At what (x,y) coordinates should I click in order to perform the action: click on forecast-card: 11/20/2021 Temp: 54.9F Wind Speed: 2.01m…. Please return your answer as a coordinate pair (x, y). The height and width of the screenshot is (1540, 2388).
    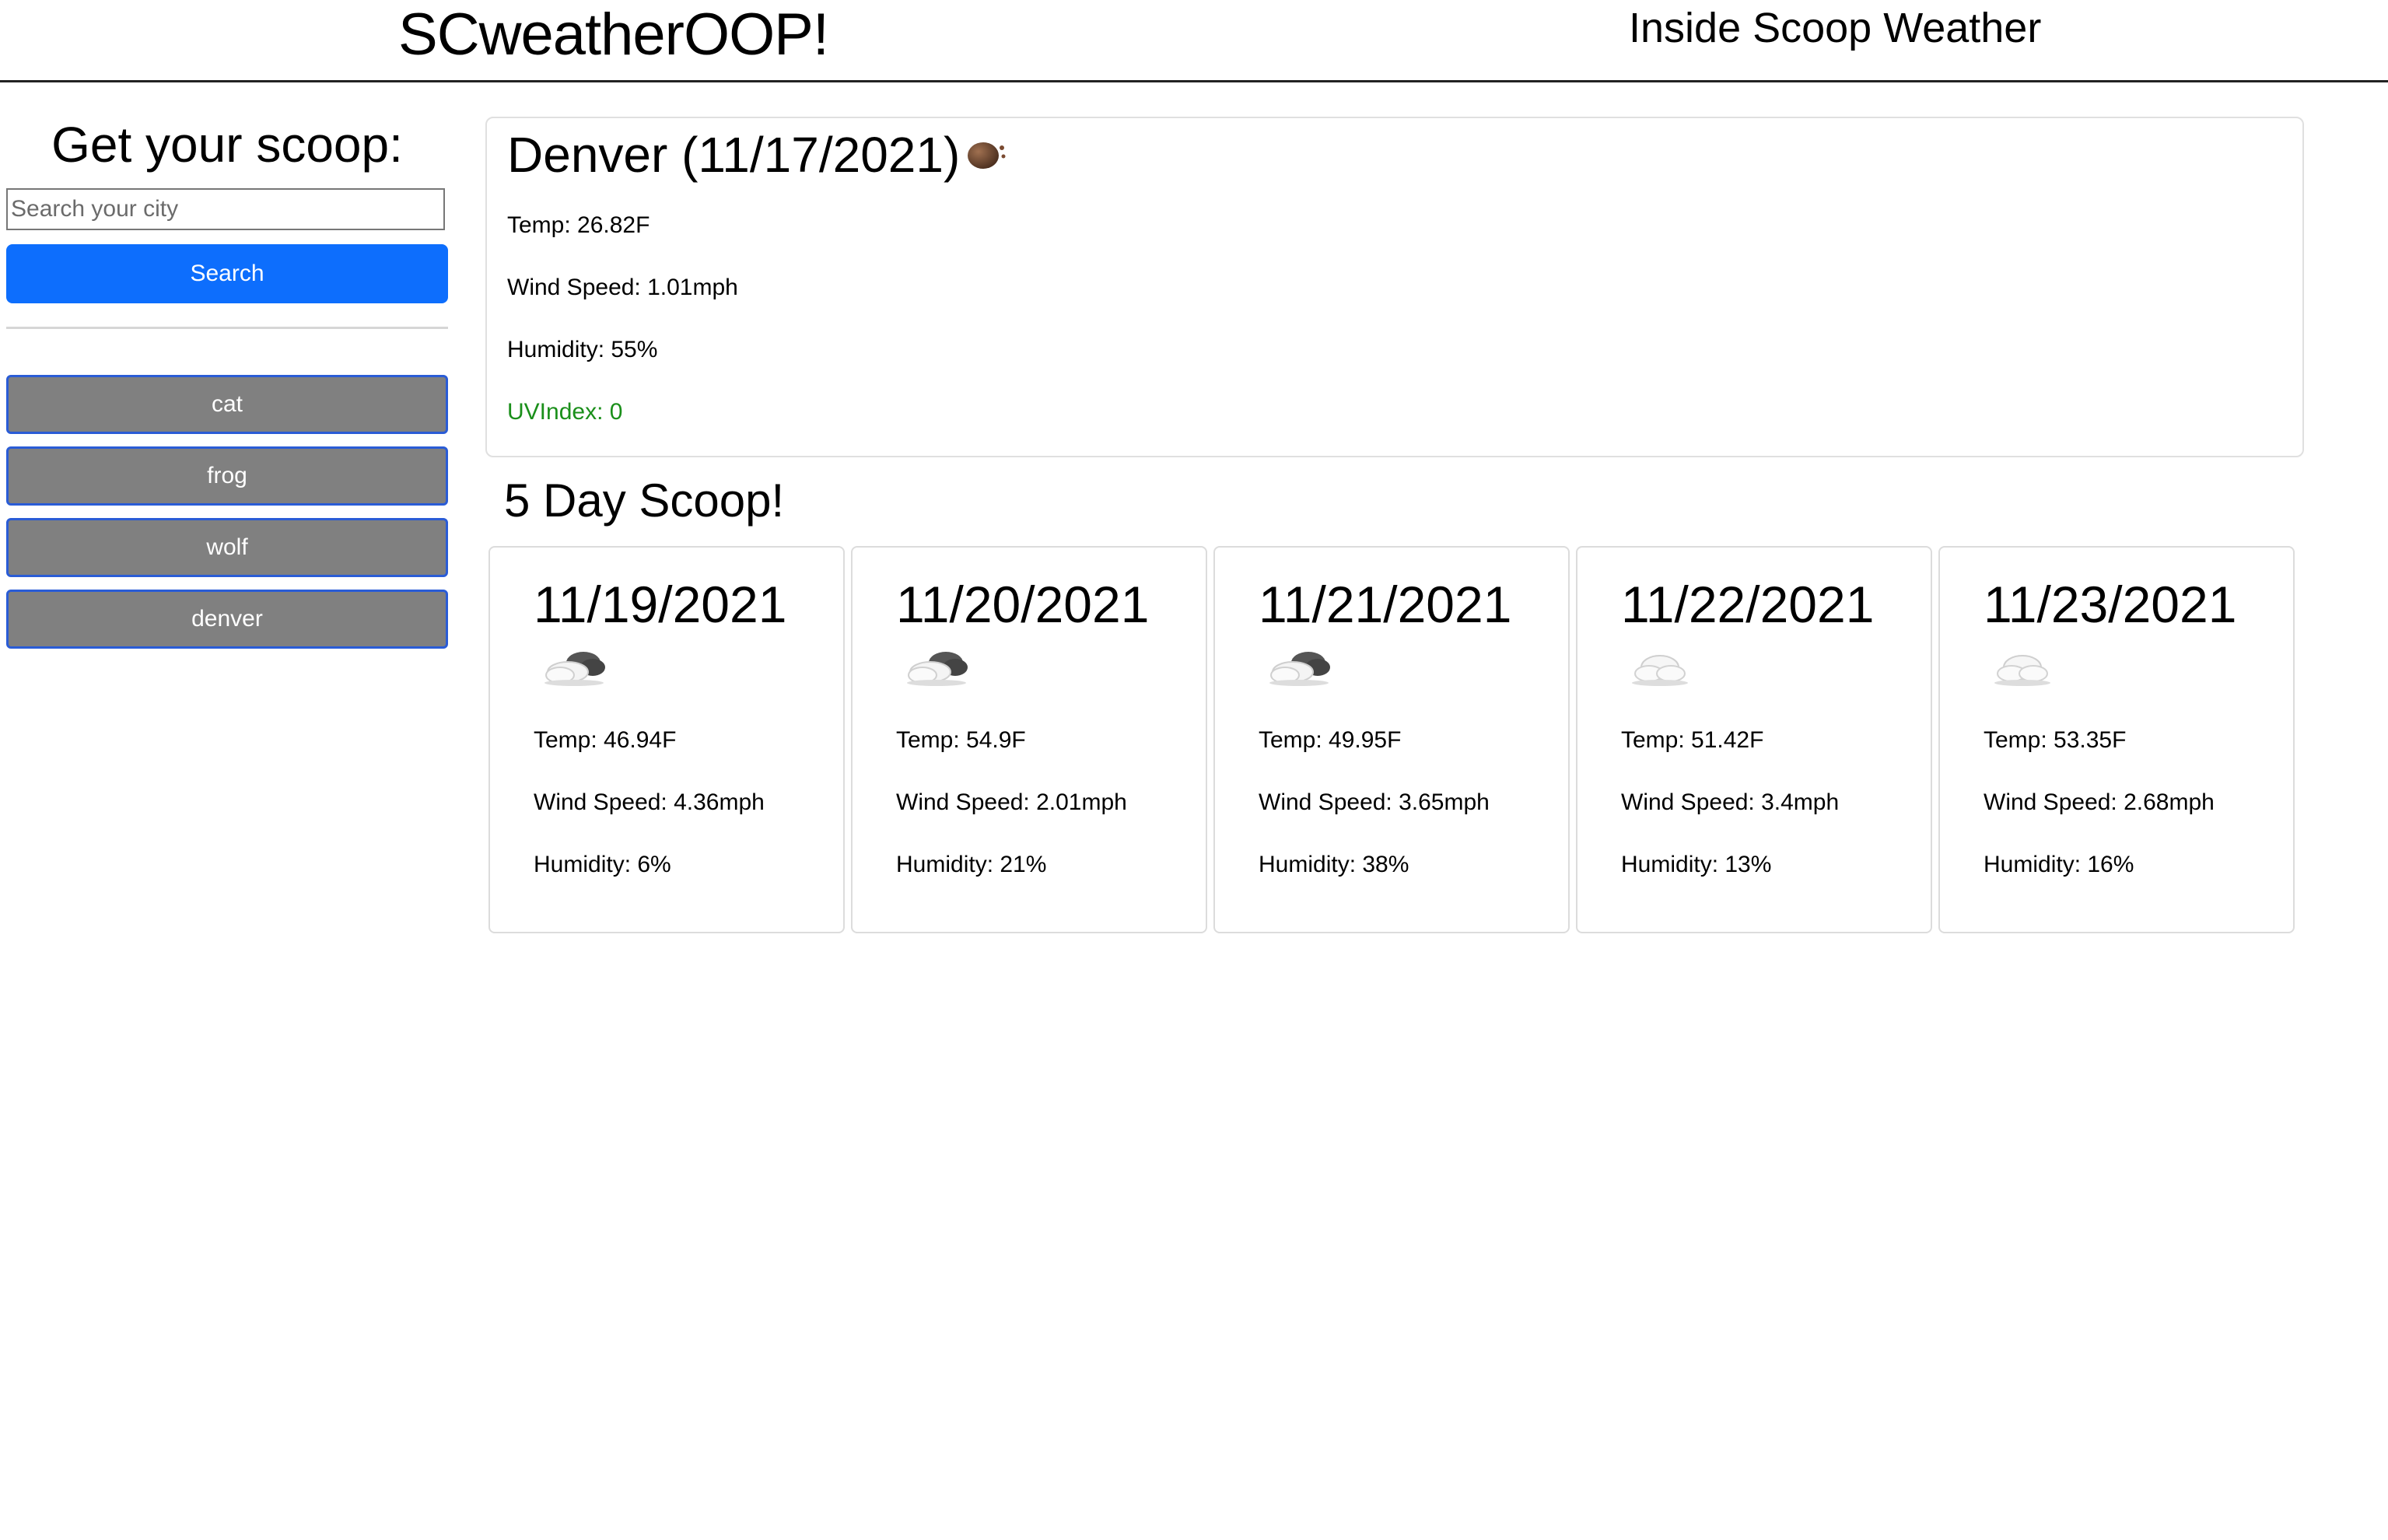
    Looking at the image, I should click on (1029, 739).